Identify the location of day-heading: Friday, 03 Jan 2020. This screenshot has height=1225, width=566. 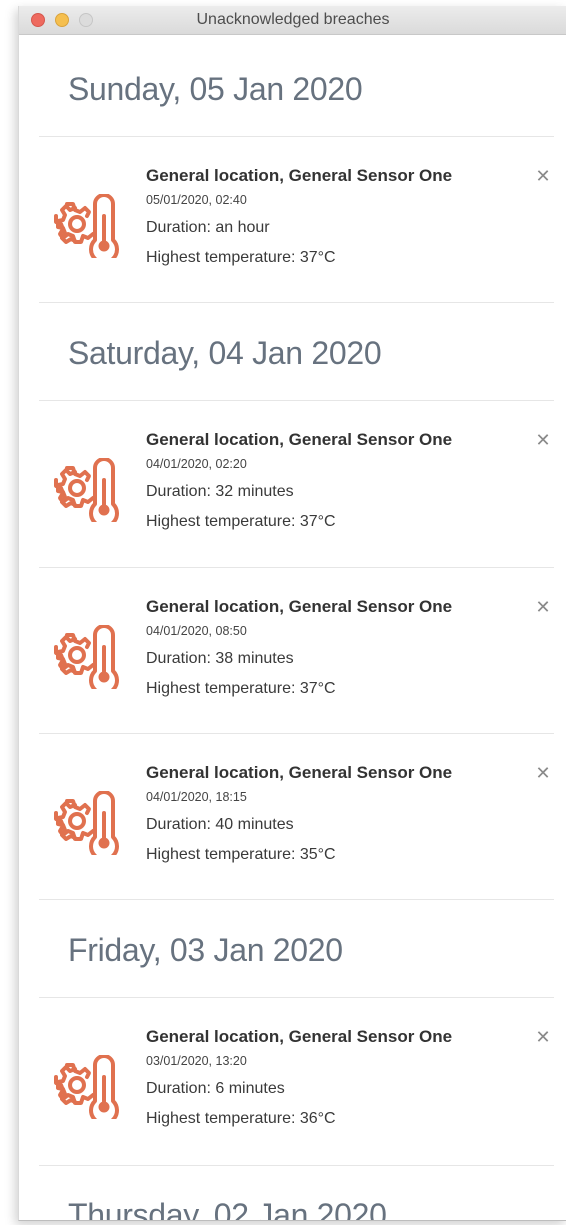
(205, 950).